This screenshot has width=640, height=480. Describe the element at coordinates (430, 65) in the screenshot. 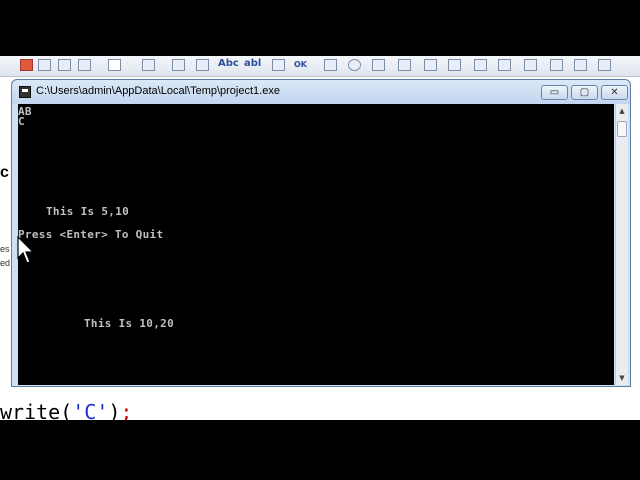

I see `scrollbar-tool-icon` at that location.